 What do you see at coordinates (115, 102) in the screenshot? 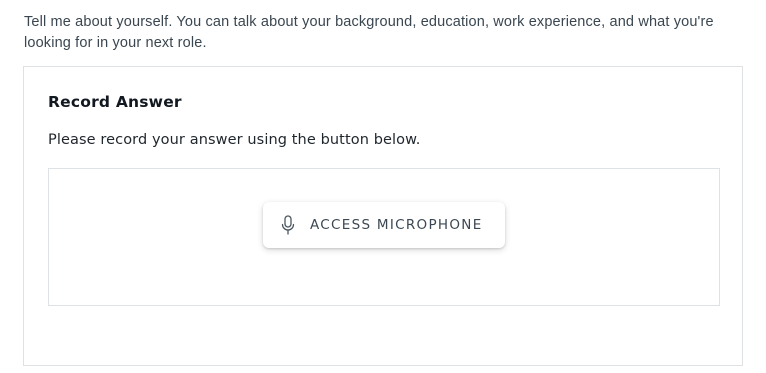
I see `record-answer-title: Record Answer` at bounding box center [115, 102].